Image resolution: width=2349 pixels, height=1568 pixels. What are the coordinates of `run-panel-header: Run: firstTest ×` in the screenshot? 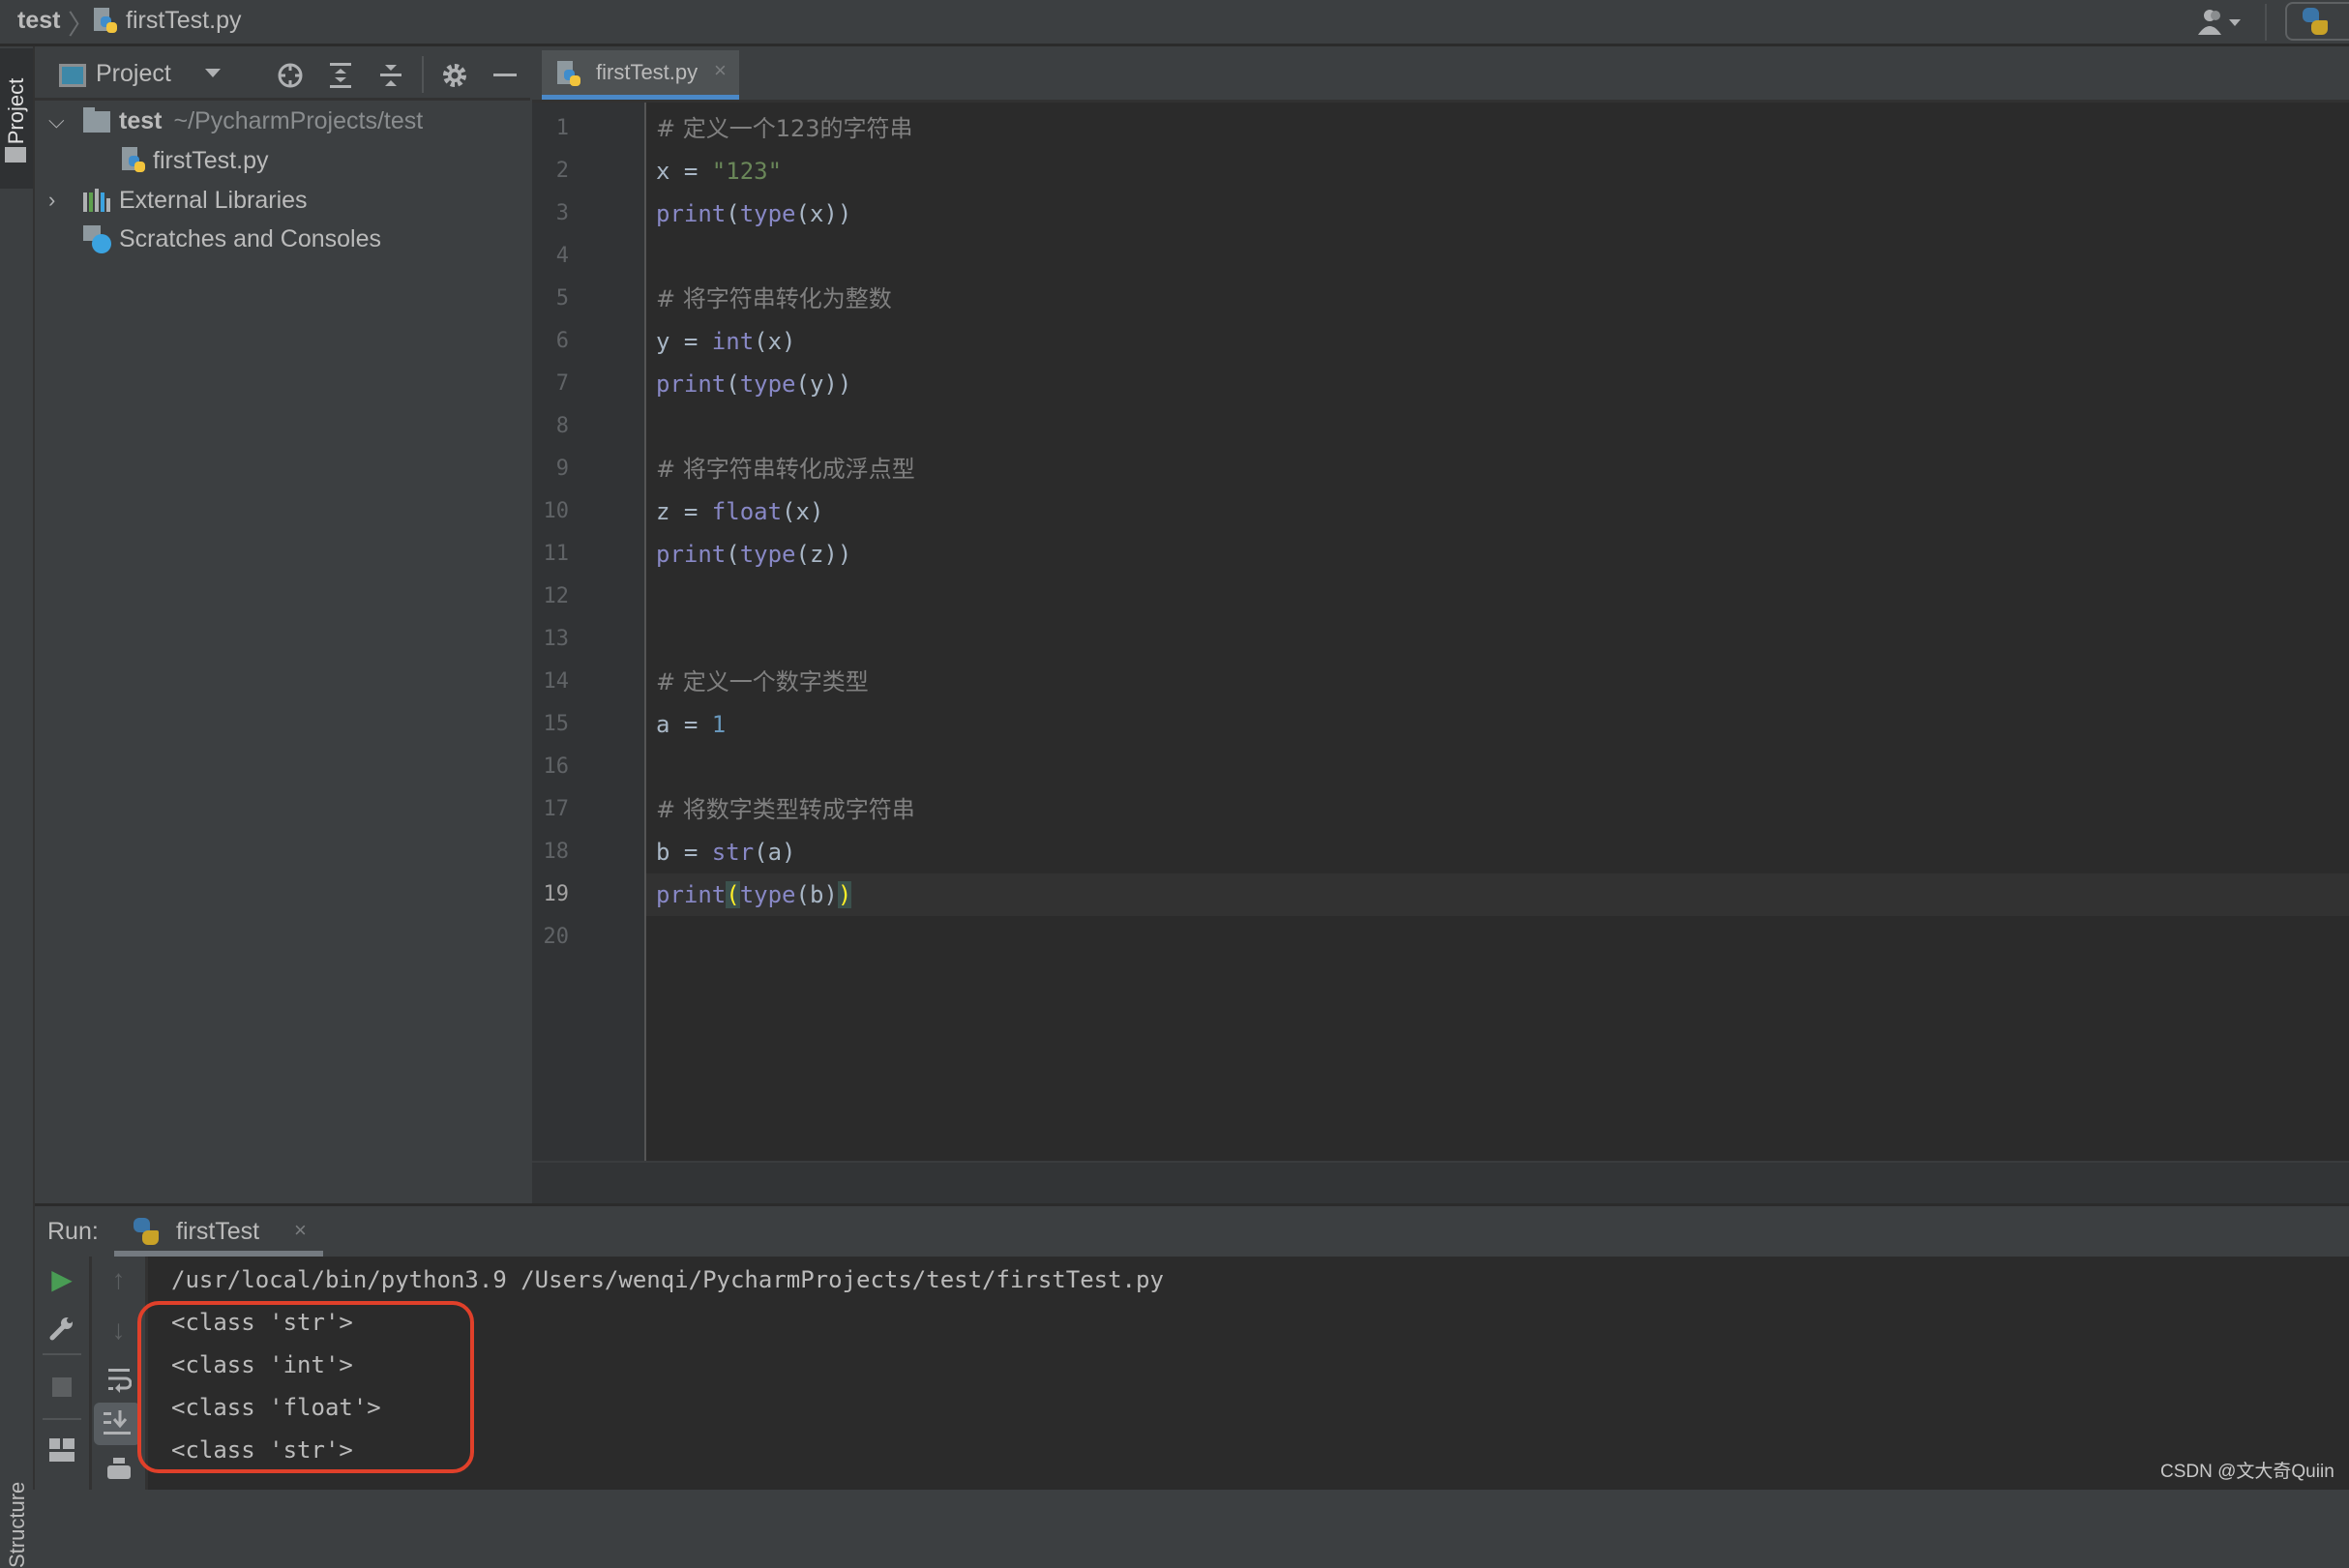 It's located at (1192, 1232).